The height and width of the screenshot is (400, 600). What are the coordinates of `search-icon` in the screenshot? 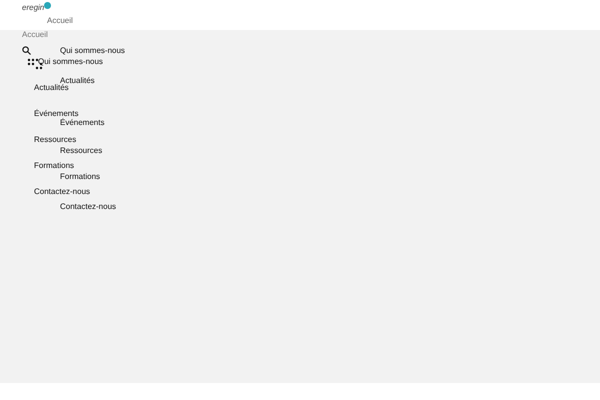 It's located at (26, 50).